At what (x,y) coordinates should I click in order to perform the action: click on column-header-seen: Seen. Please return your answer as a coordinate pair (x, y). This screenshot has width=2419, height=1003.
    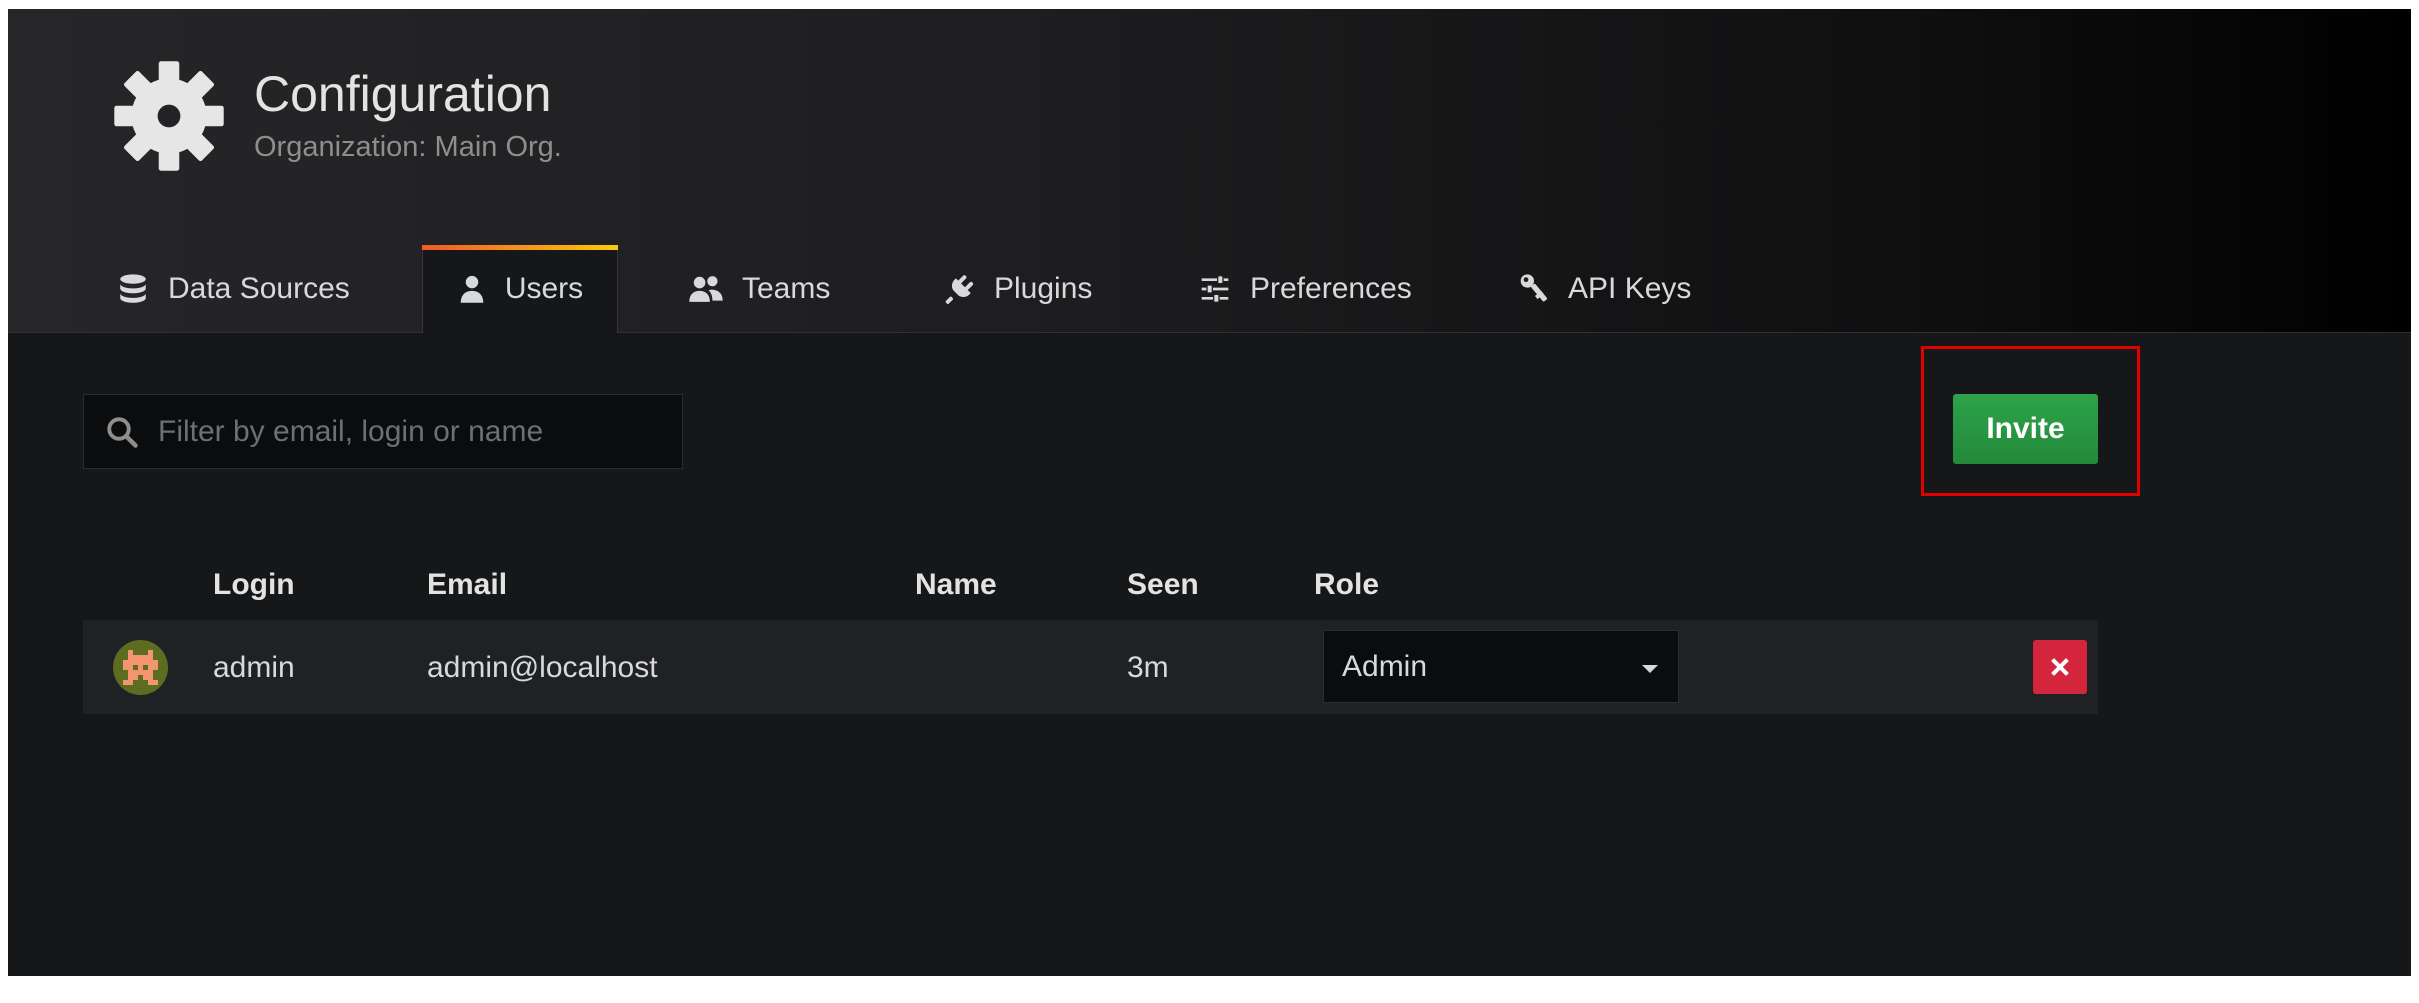
    Looking at the image, I should click on (1163, 584).